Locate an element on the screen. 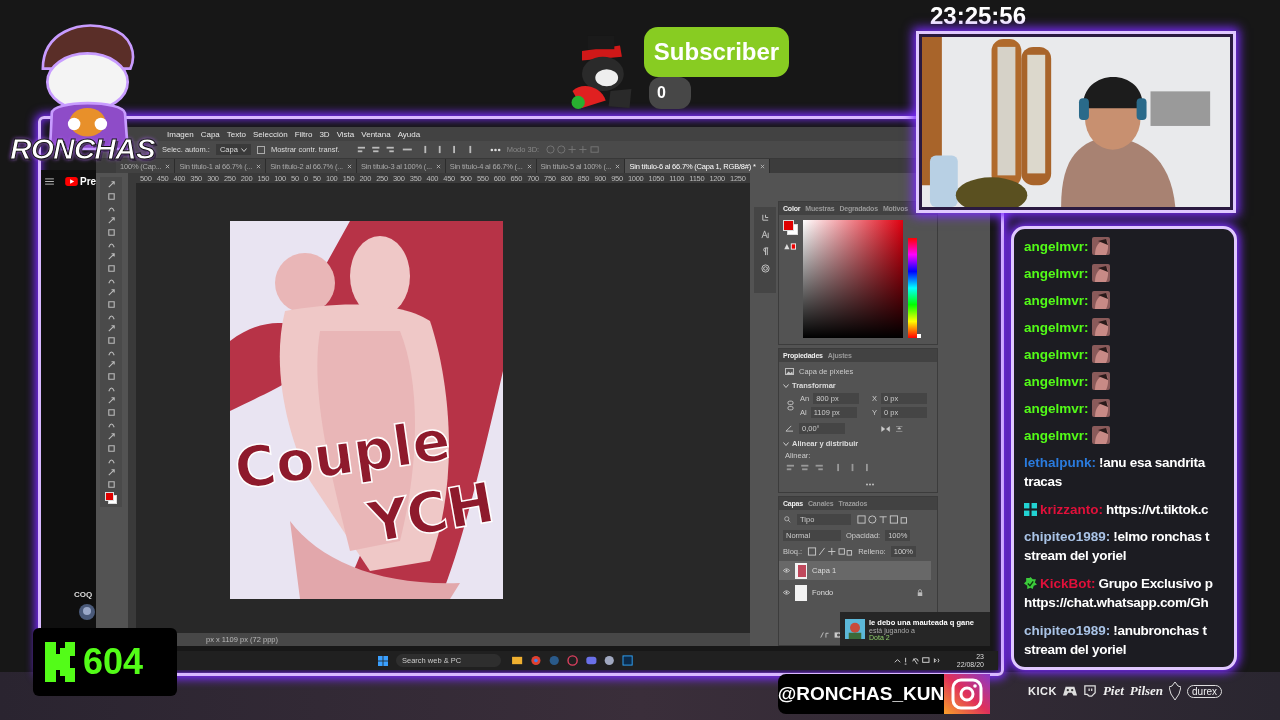 This screenshot has height=720, width=1280. menu-item: 3D is located at coordinates (324, 134).